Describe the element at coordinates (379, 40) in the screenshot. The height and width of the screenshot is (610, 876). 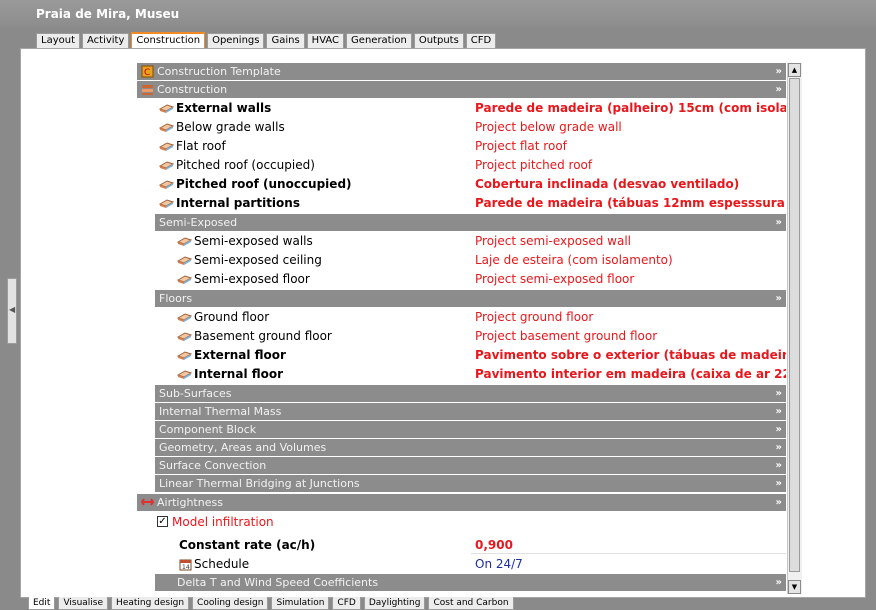
I see `tab-generation: Generation` at that location.